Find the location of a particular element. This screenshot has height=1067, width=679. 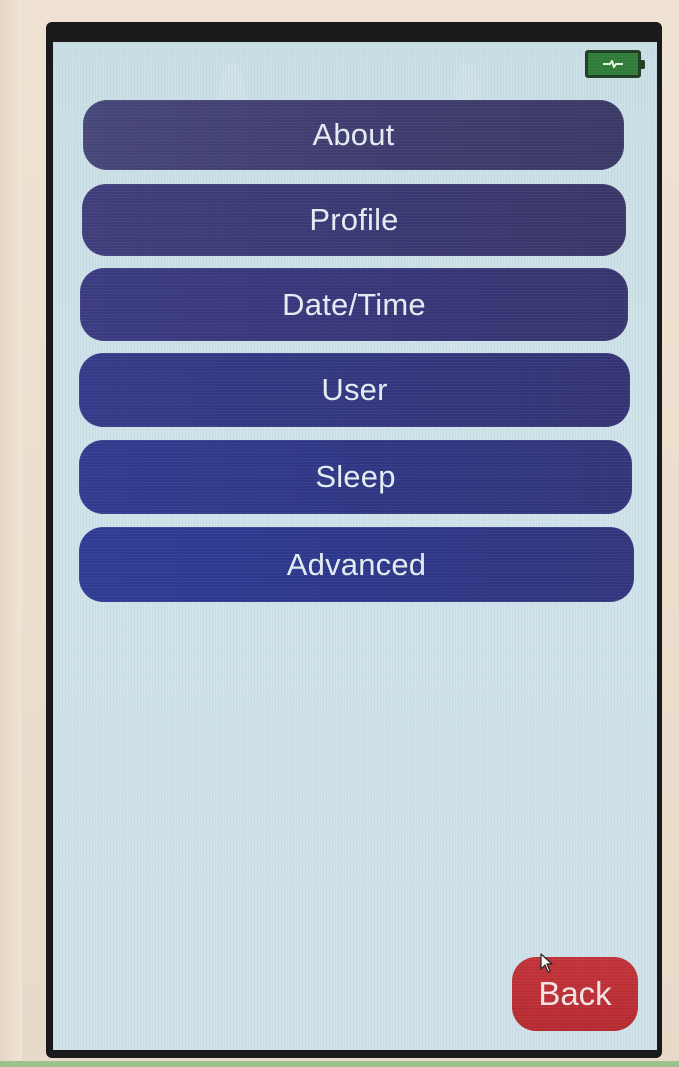

advanced-button: Advanced is located at coordinates (356, 564).